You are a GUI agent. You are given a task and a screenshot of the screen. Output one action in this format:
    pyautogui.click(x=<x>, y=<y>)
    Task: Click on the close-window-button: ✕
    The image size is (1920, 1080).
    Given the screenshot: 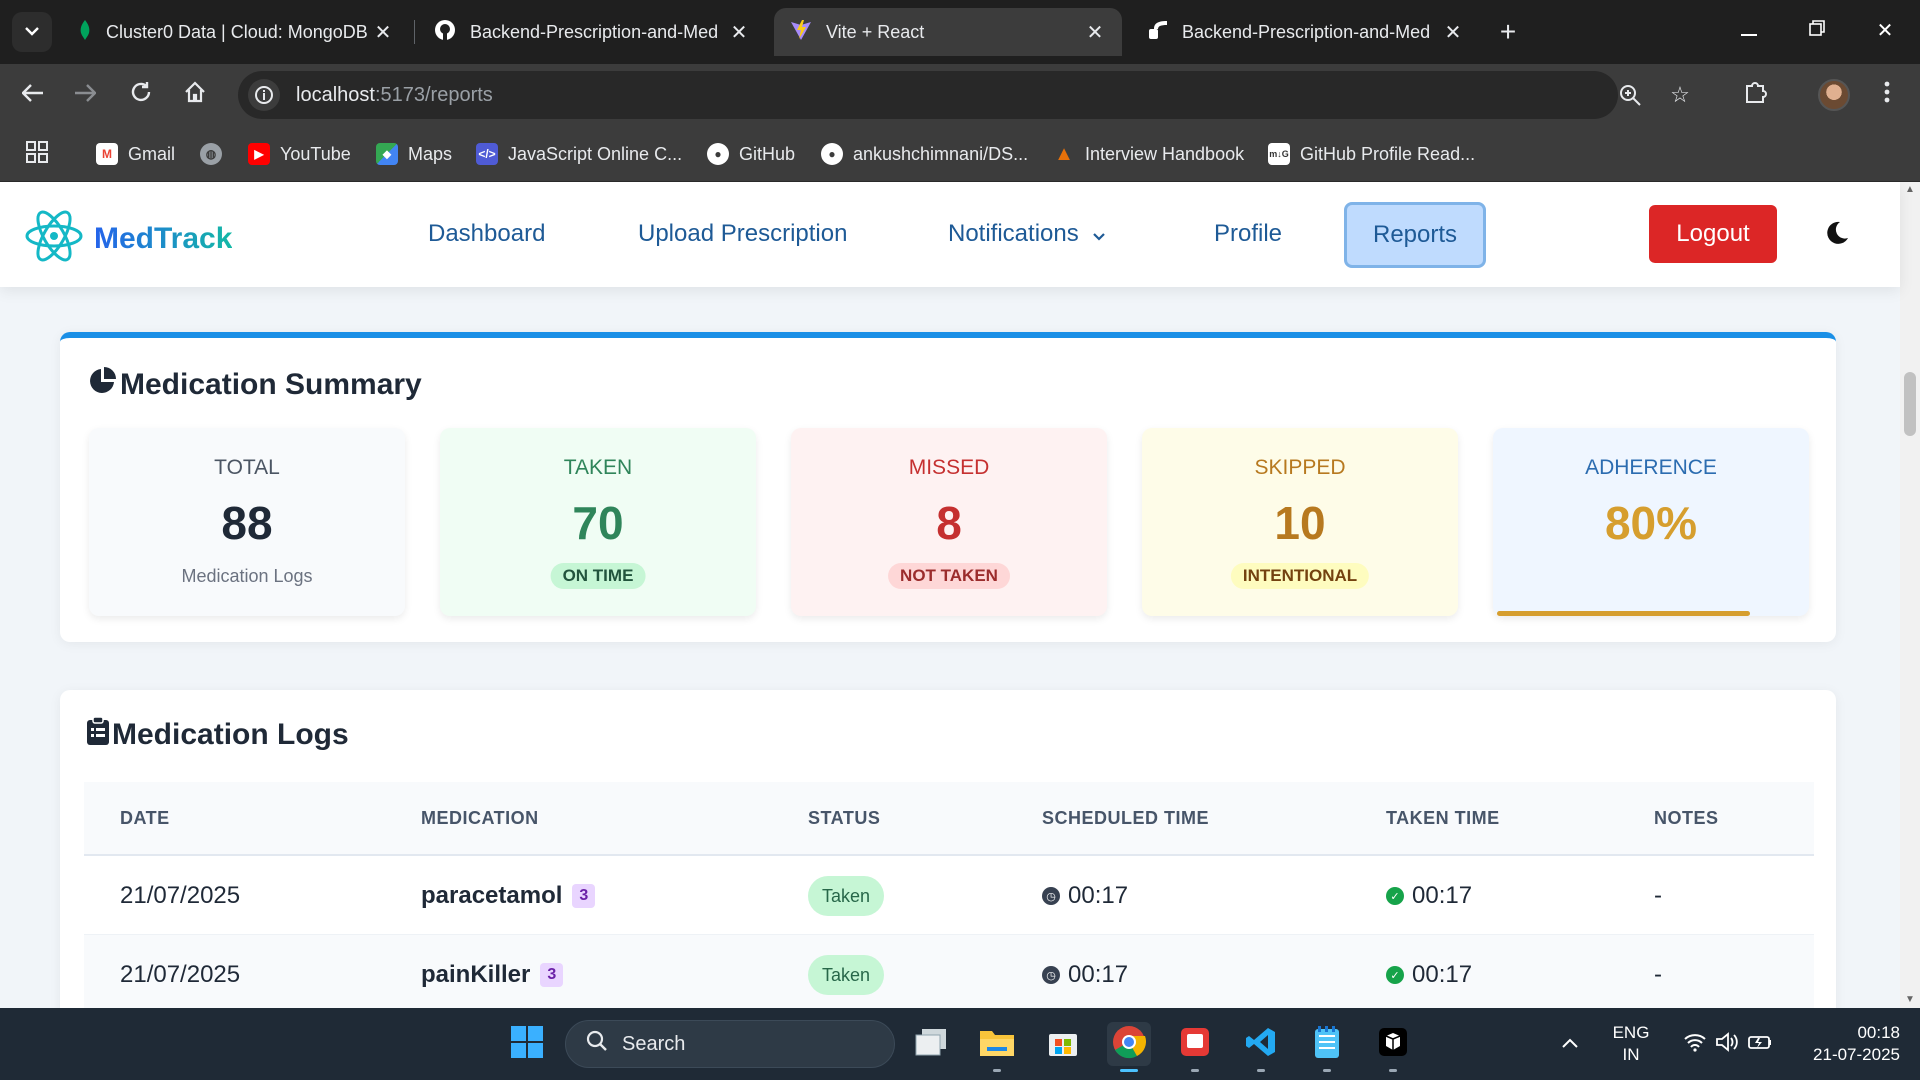 What is the action you would take?
    pyautogui.click(x=1885, y=30)
    